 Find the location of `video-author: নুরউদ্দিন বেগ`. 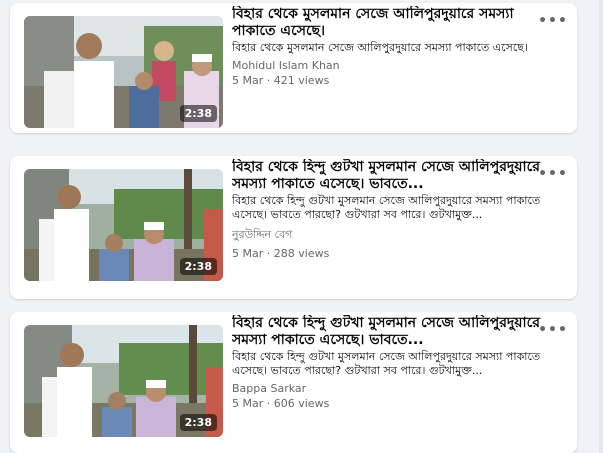

video-author: নুরউদ্দিন বেগ is located at coordinates (388, 235).